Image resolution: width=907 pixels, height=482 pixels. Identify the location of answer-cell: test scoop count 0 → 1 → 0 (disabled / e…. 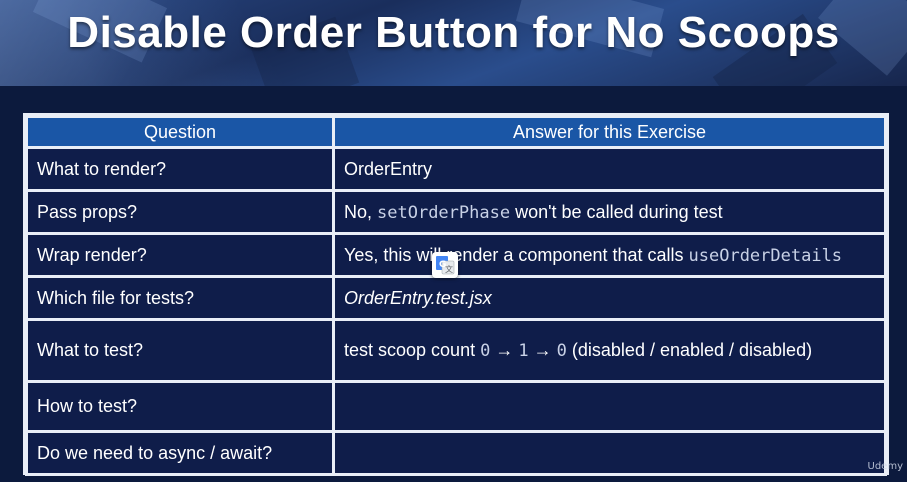
(609, 350).